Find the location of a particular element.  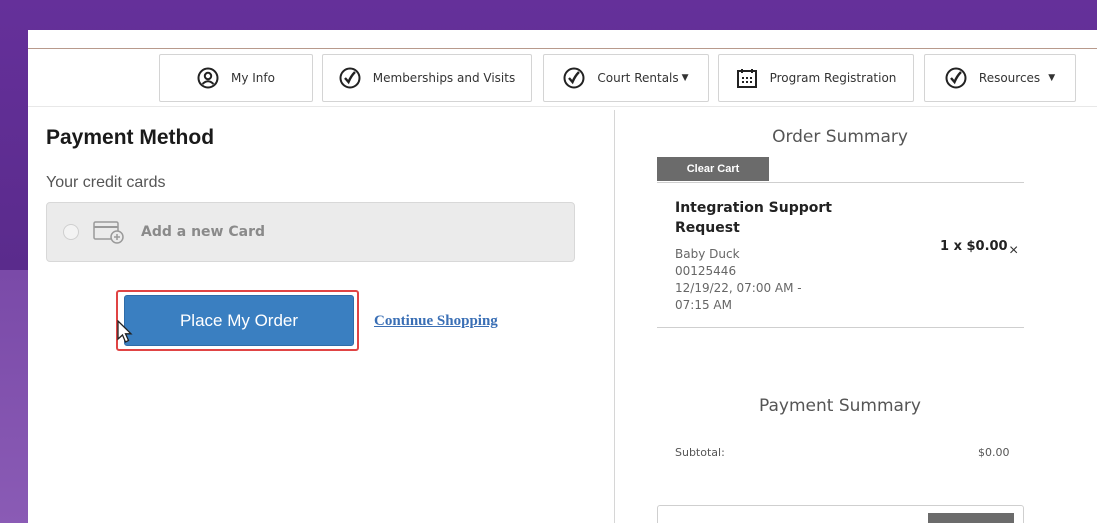

nav-program-registration-button: Program Registration is located at coordinates (816, 78).